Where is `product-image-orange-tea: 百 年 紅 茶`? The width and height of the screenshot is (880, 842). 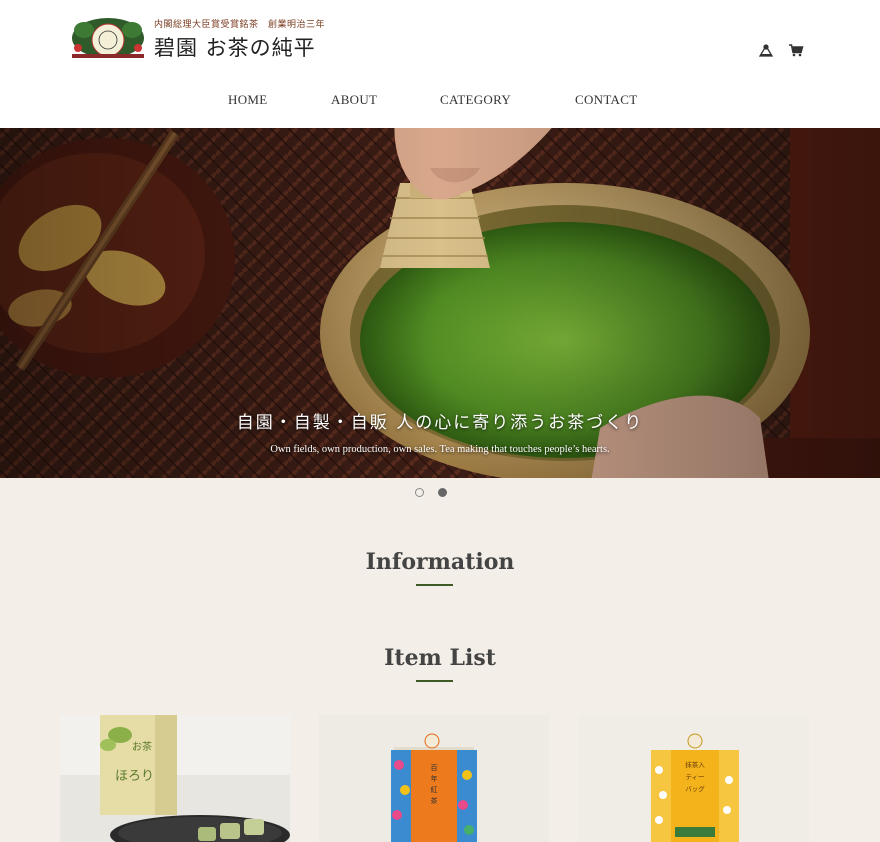 product-image-orange-tea: 百 年 紅 茶 is located at coordinates (434, 778).